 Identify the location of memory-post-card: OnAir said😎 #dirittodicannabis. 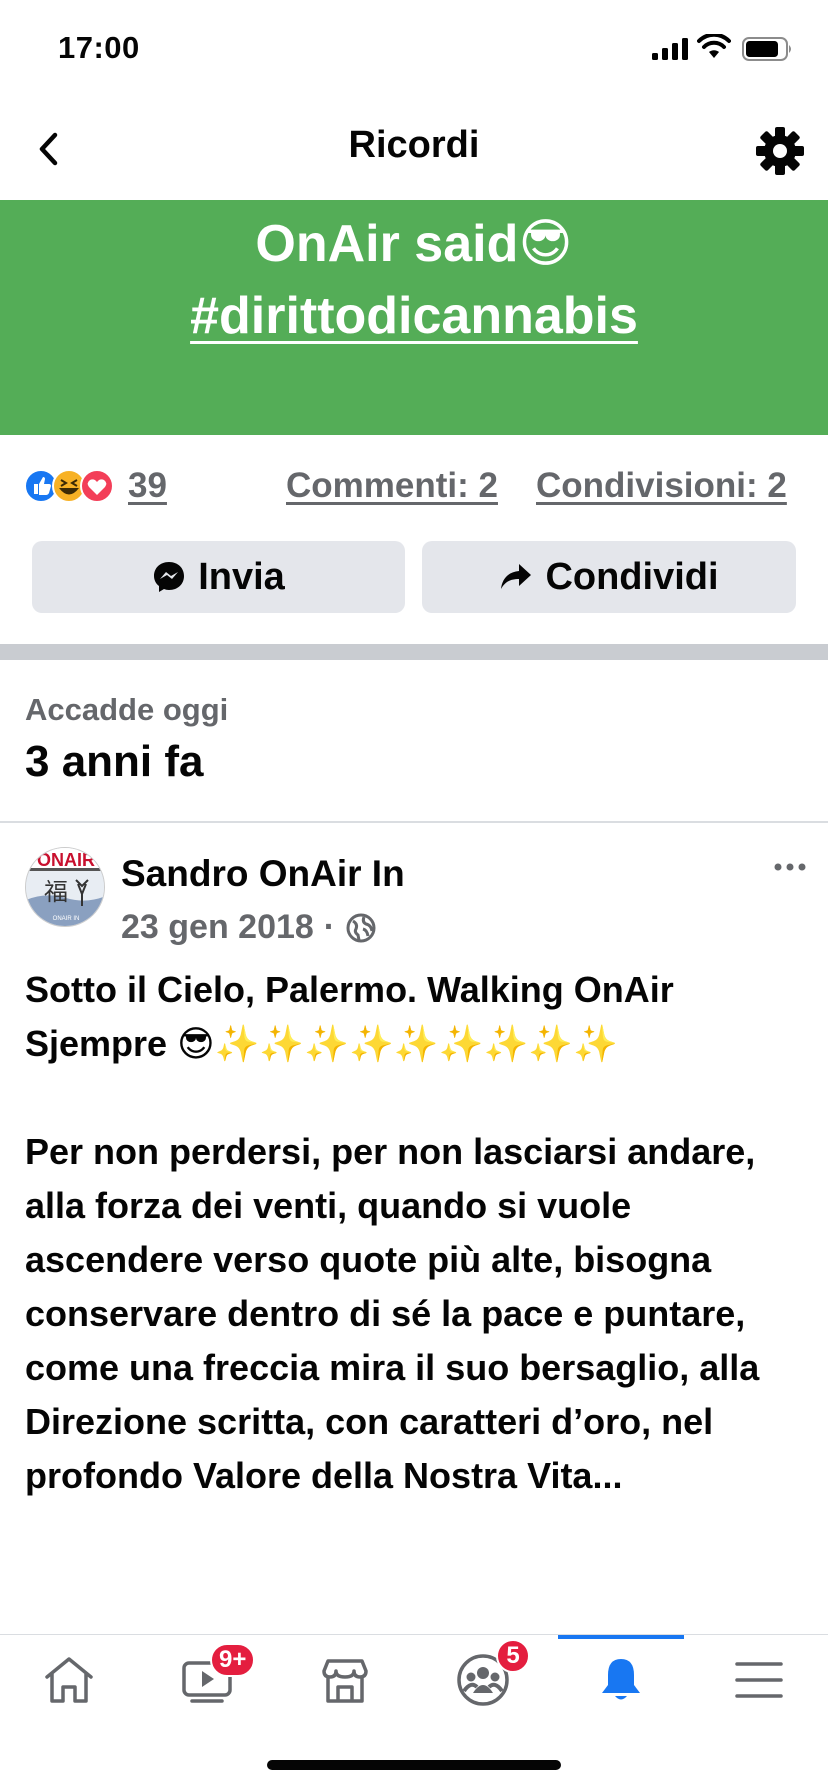
(414, 317).